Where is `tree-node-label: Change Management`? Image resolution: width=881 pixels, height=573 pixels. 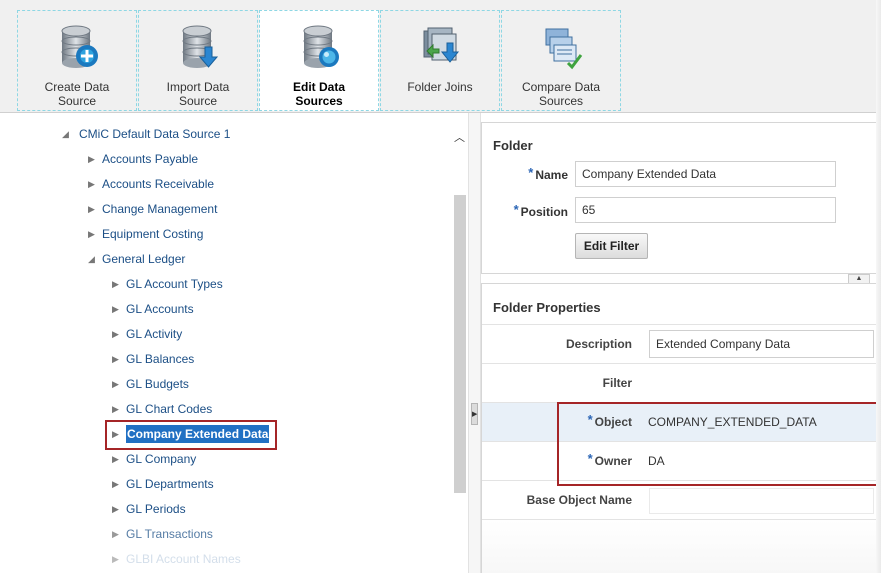 tree-node-label: Change Management is located at coordinates (159, 209).